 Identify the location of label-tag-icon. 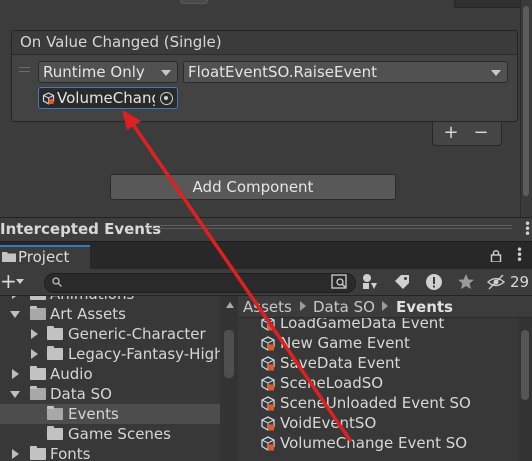
(402, 282).